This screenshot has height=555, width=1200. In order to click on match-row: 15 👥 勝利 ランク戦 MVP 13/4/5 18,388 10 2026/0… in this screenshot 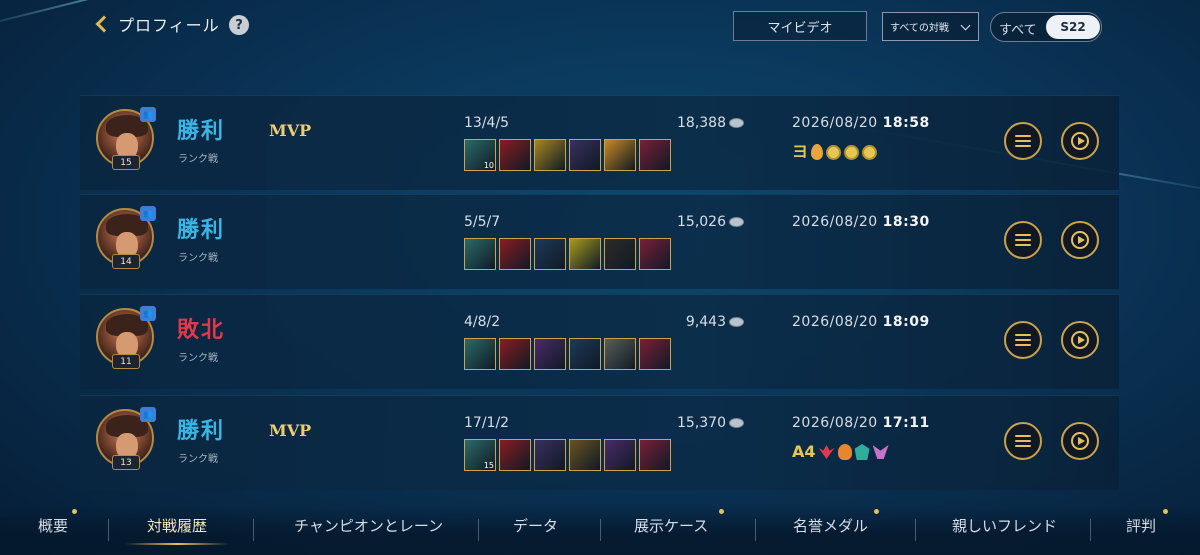, I will do `click(599, 142)`.